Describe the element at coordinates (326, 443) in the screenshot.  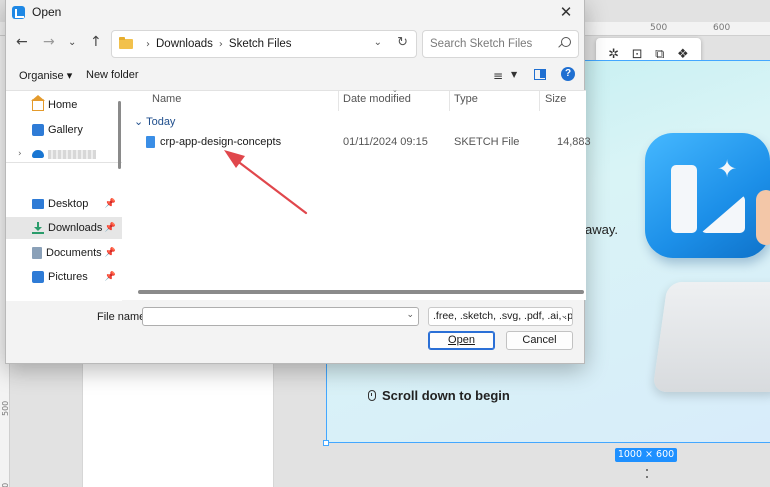
I see `resize-handle` at that location.